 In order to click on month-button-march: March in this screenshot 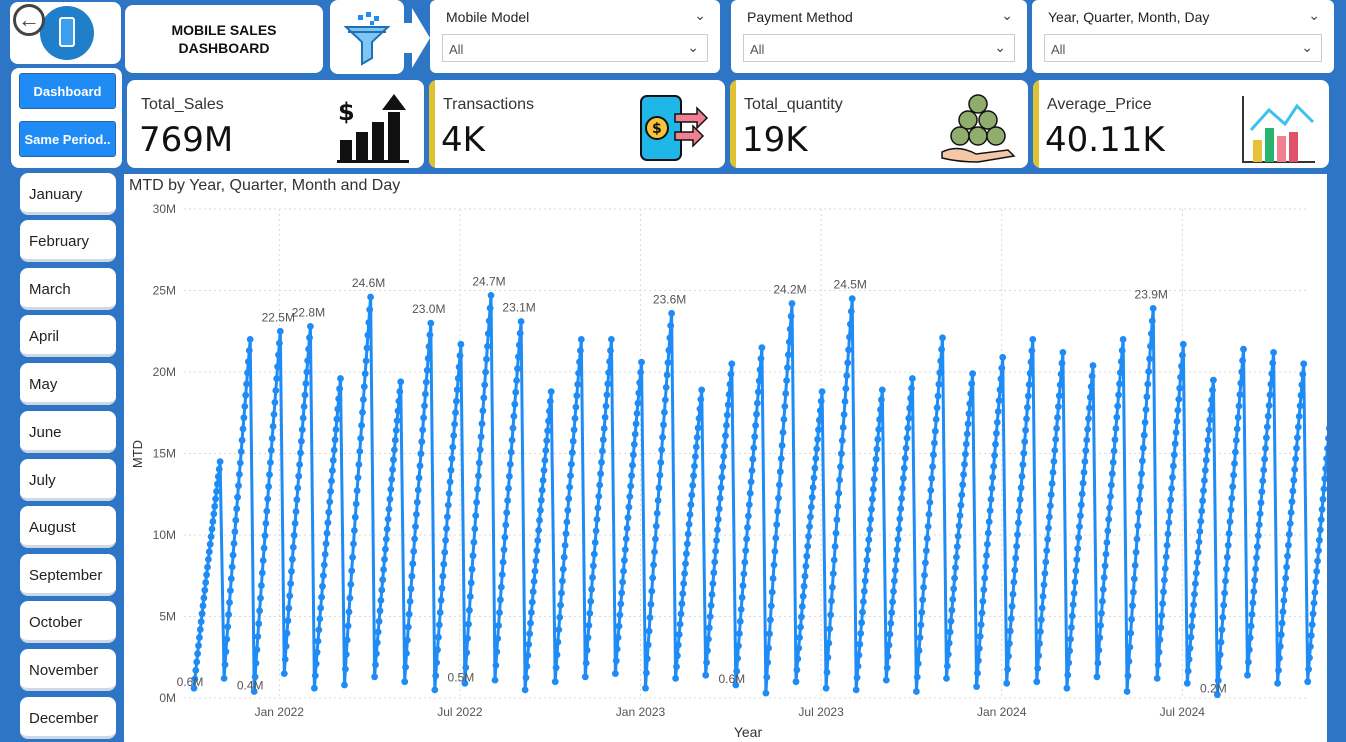, I will do `click(68, 289)`.